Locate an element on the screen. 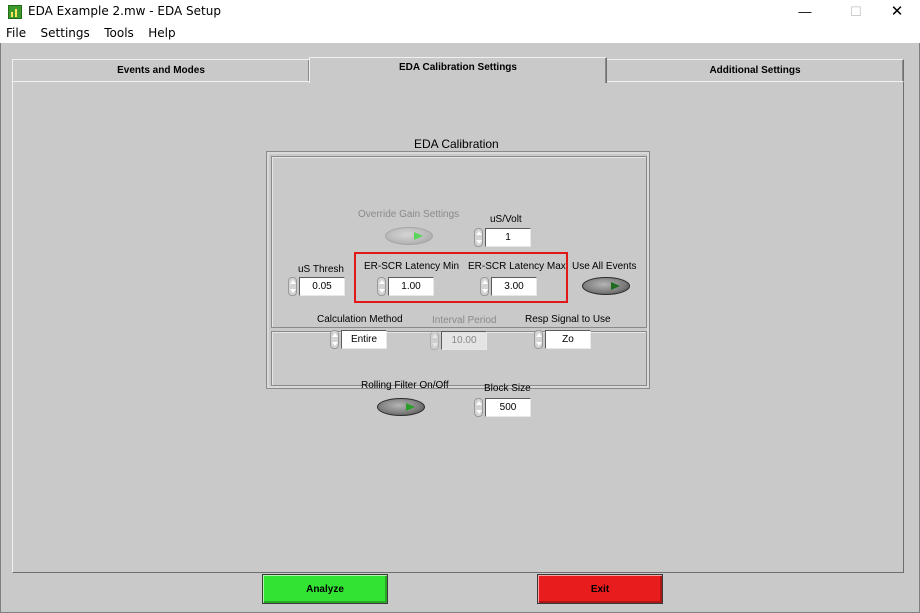 This screenshot has height=613, width=920. eda-calibration-title: EDA Calibration is located at coordinates (456, 144).